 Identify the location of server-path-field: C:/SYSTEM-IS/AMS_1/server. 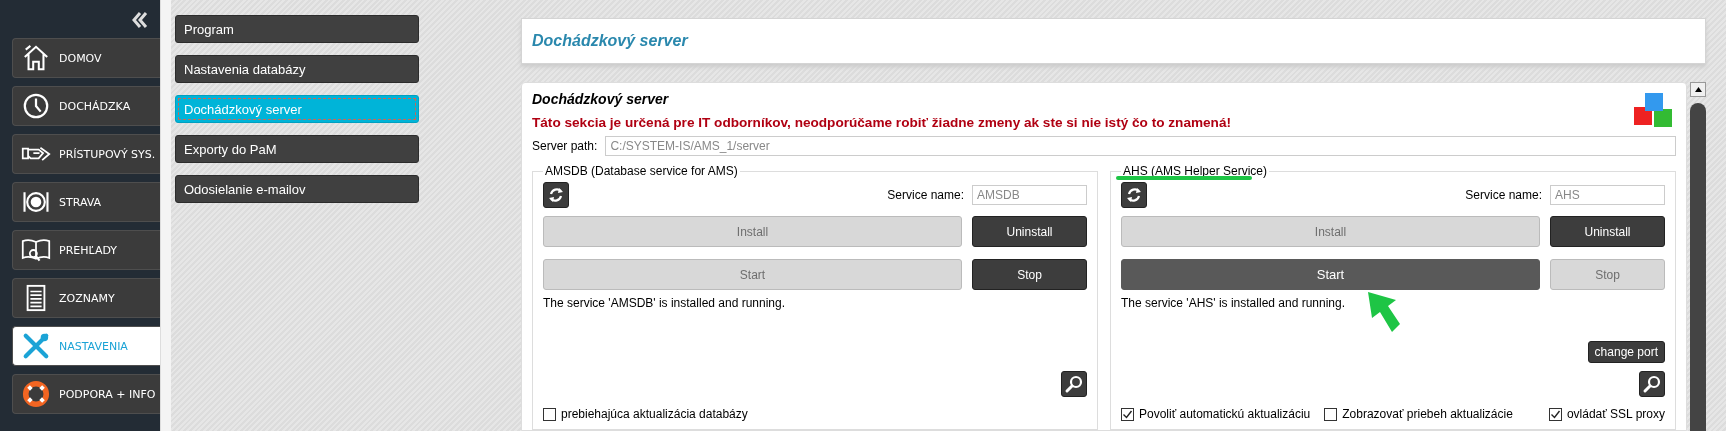
(1140, 146).